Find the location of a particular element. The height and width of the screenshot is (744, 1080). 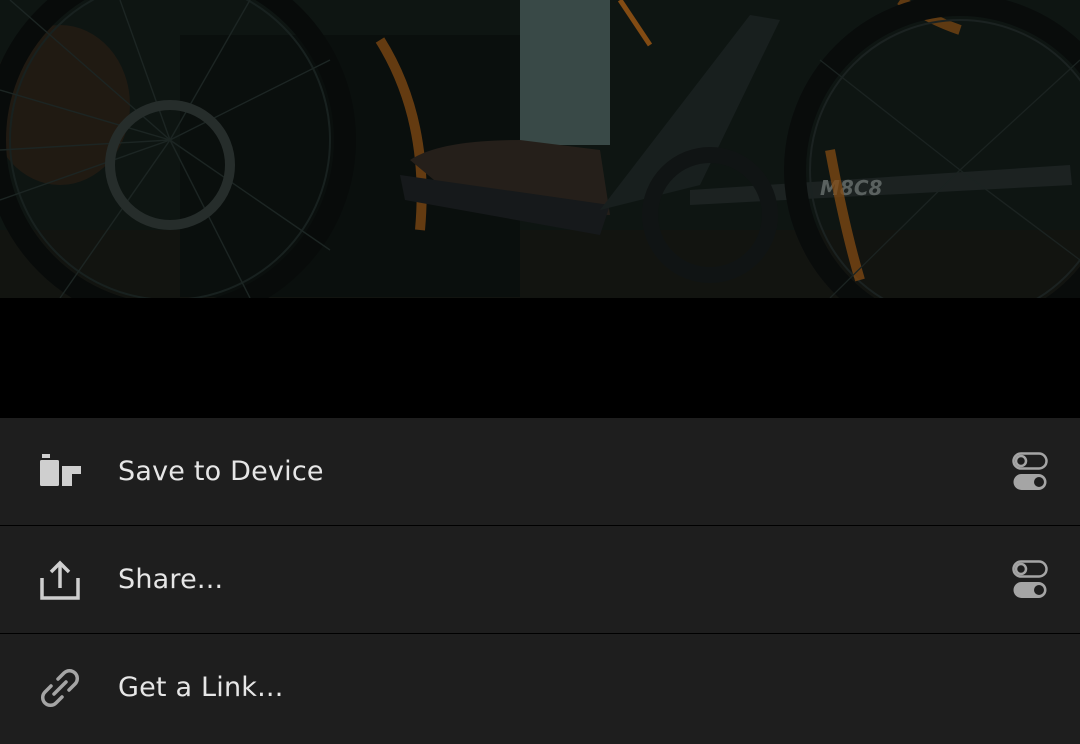

link-icon is located at coordinates (60, 688).